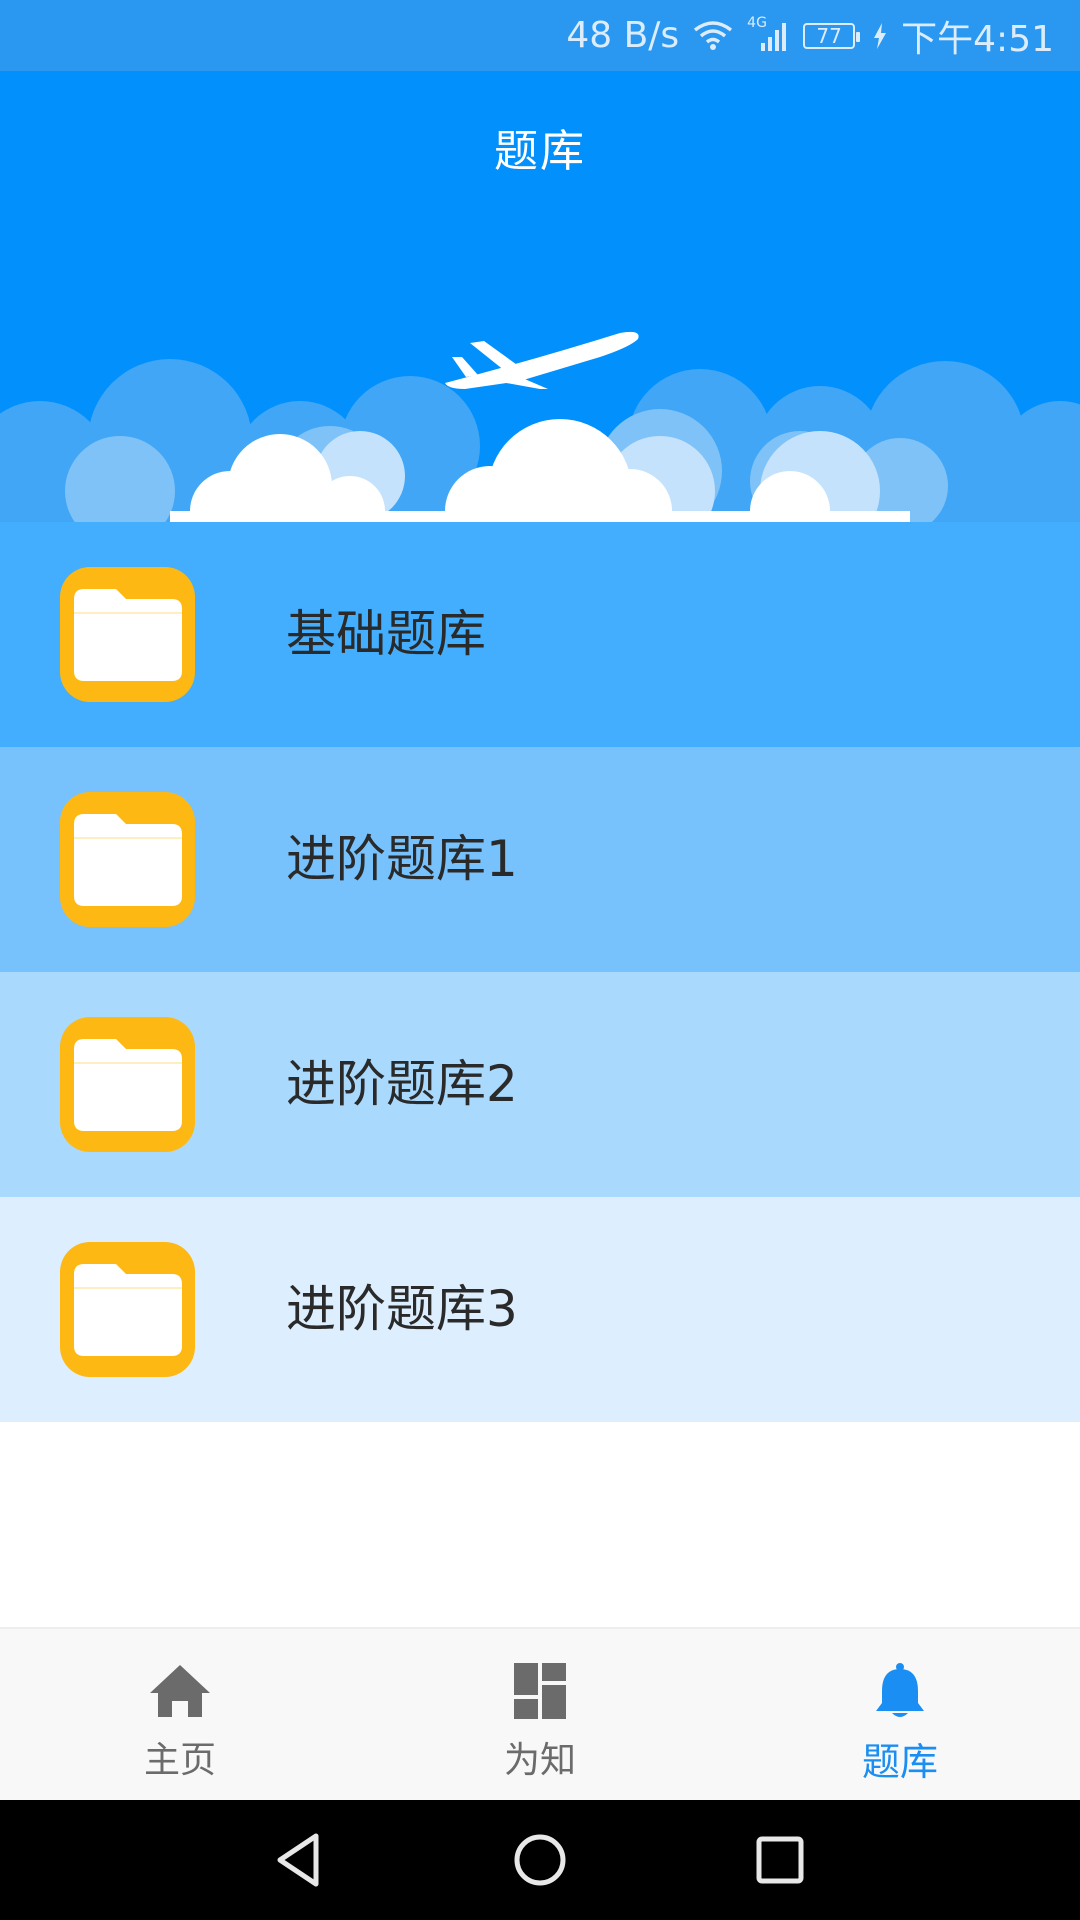  I want to click on list-item-label: 进阶题库1, so click(402, 859).